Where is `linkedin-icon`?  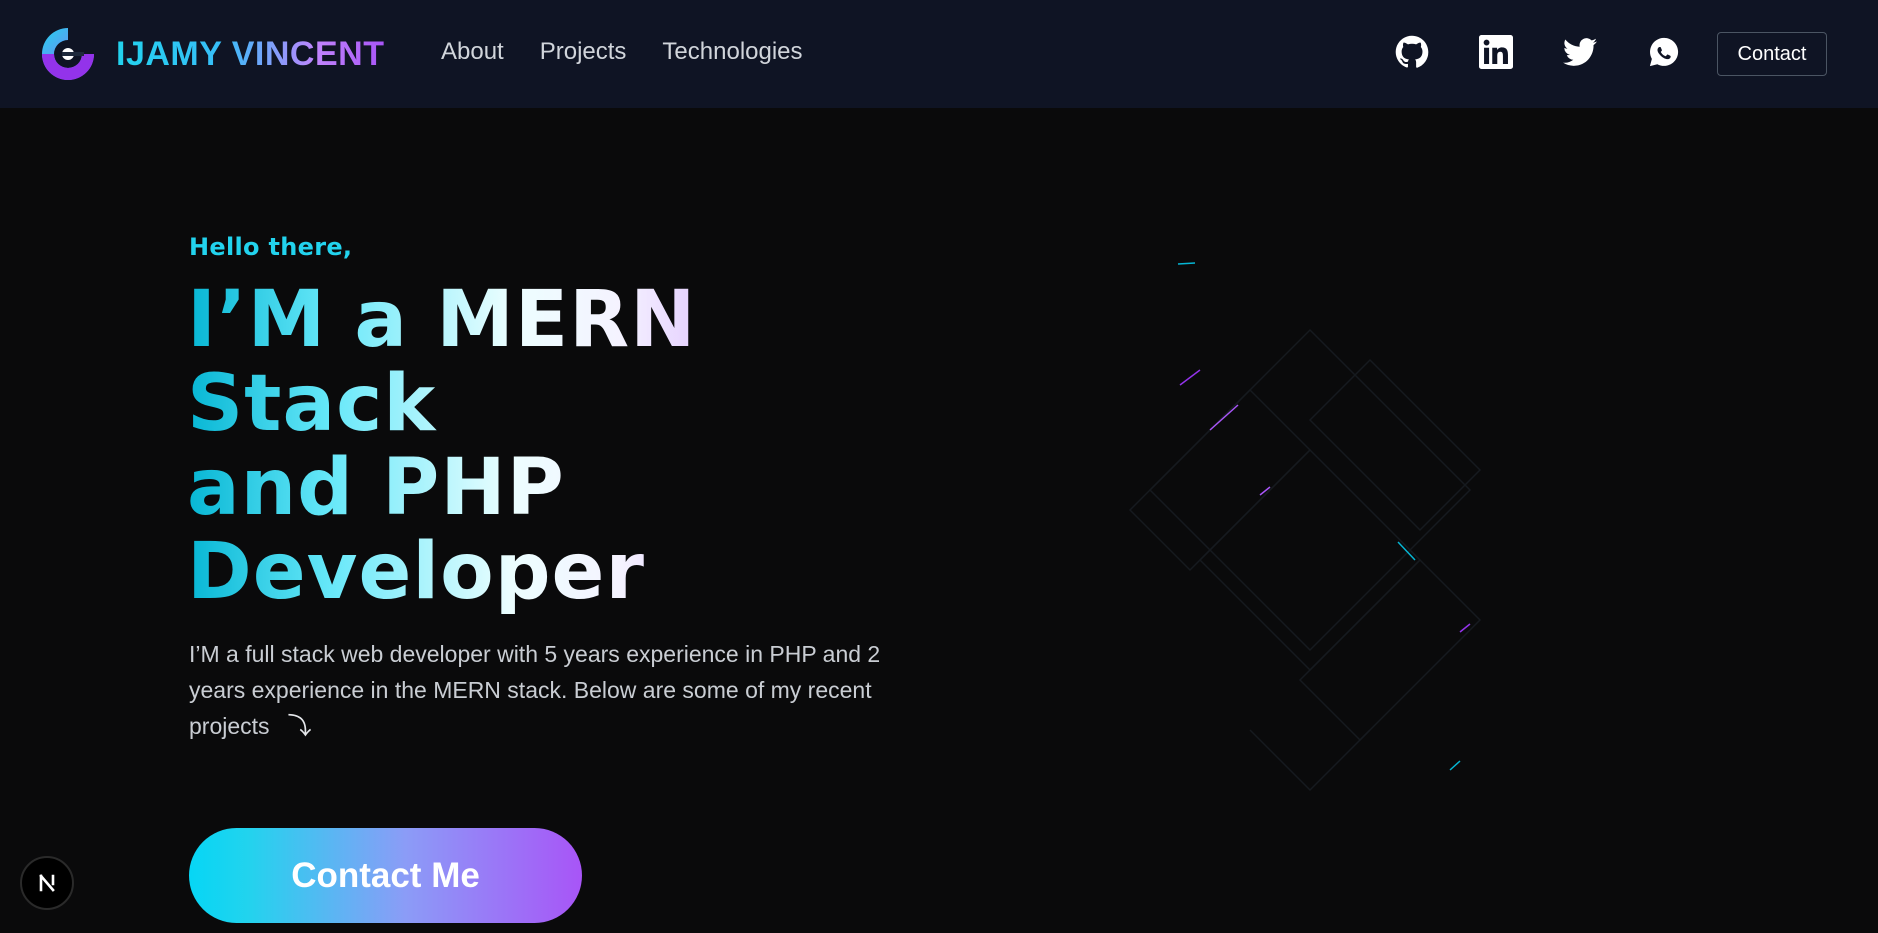 linkedin-icon is located at coordinates (1496, 52).